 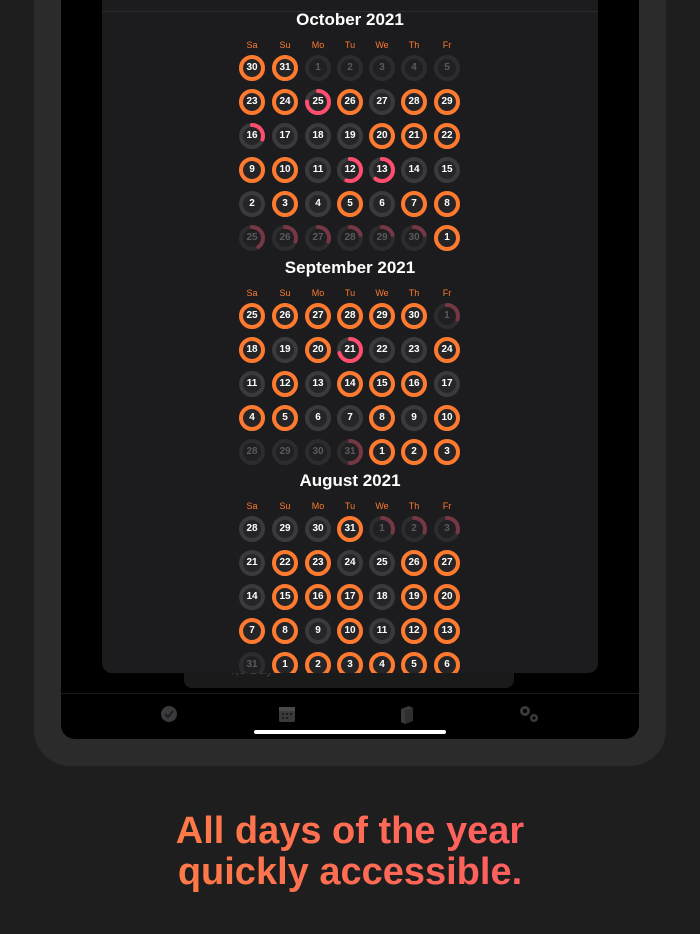 What do you see at coordinates (528, 714) in the screenshot?
I see `gears-icon` at bounding box center [528, 714].